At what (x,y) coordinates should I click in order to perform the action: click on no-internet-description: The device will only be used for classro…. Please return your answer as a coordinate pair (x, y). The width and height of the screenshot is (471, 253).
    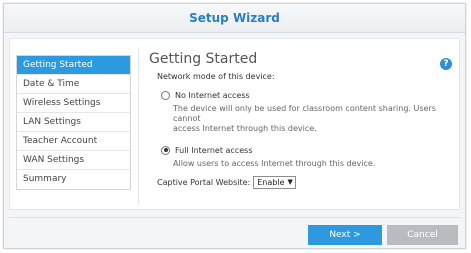
    Looking at the image, I should click on (313, 119).